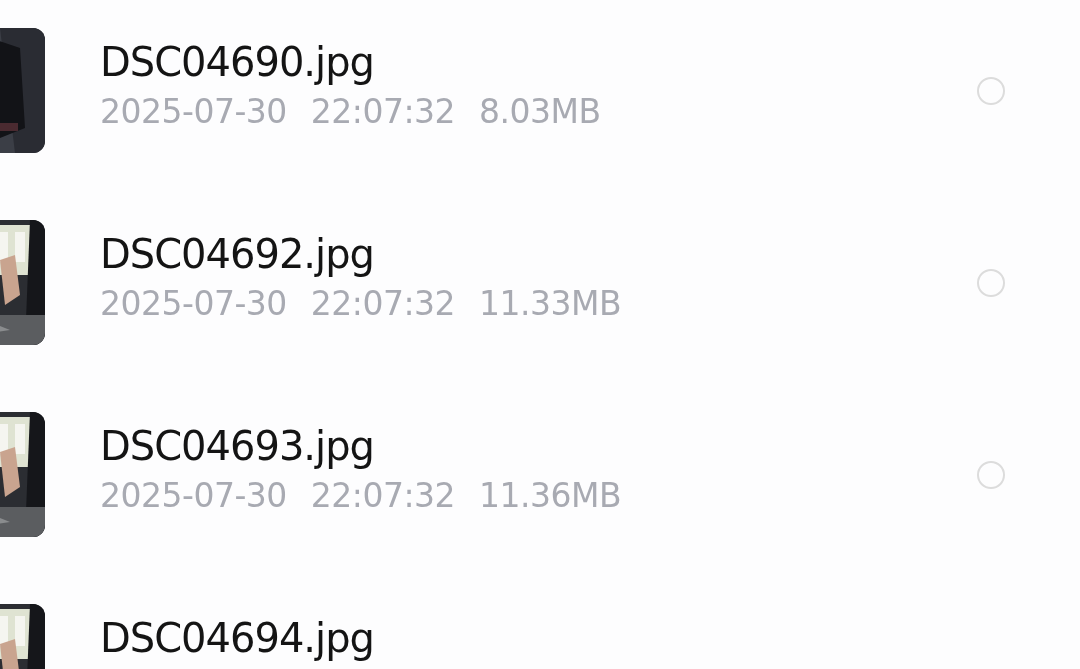  I want to click on file-name: DSC04692.jpg, so click(237, 254).